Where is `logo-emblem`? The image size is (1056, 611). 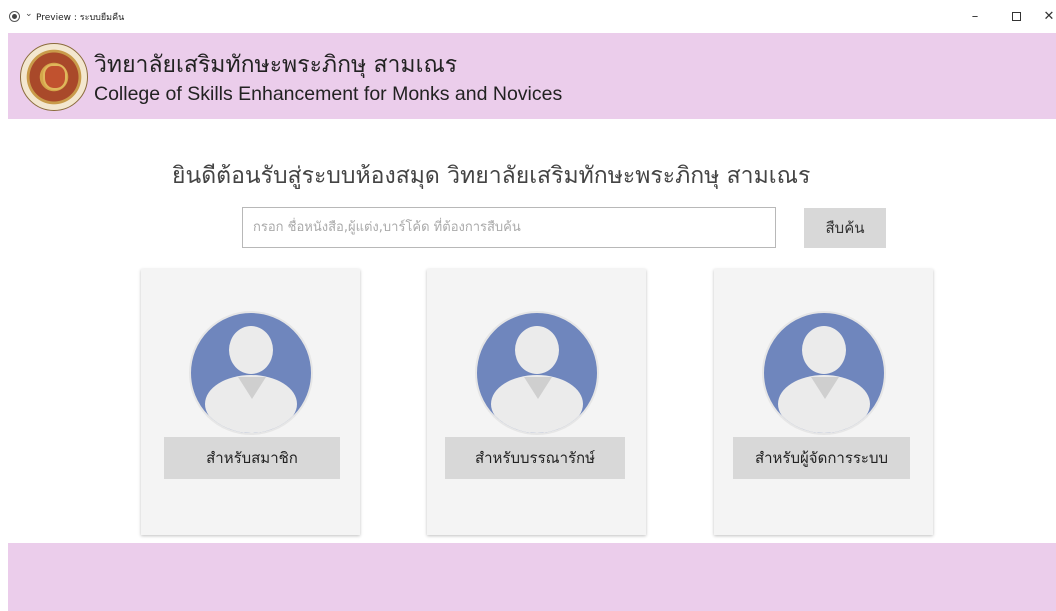
logo-emblem is located at coordinates (55, 77).